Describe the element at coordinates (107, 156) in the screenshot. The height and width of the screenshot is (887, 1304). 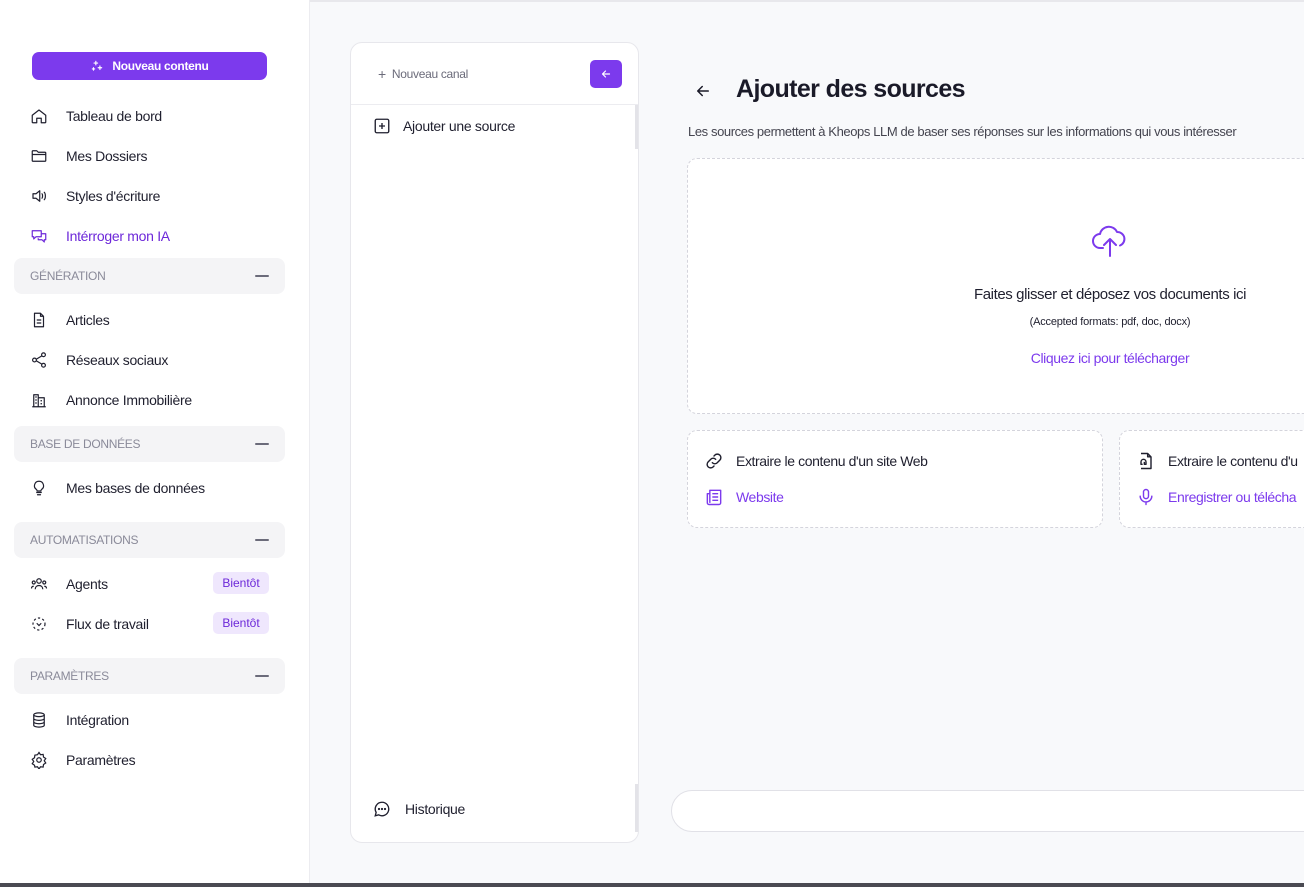
I see `nav-folders-label: Mes Dossiers` at that location.